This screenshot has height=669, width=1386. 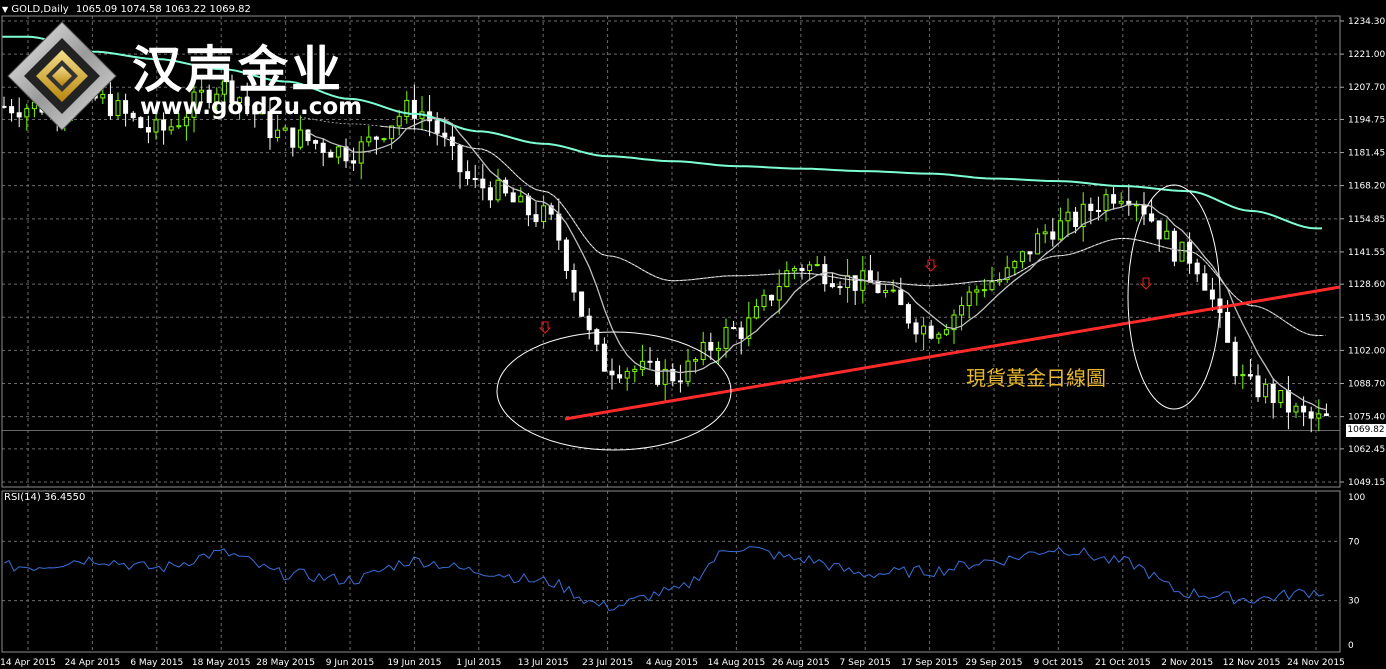 I want to click on price-tick-label: 1141.55, so click(x=1366, y=253).